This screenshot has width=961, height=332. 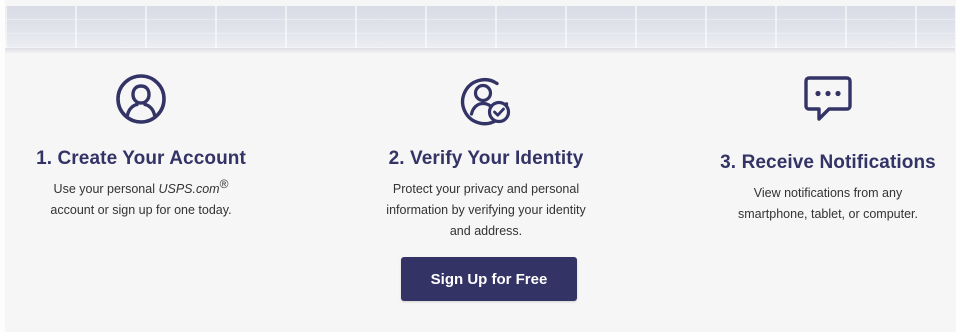 I want to click on desc-text: account or sign up for one today., so click(x=141, y=210).